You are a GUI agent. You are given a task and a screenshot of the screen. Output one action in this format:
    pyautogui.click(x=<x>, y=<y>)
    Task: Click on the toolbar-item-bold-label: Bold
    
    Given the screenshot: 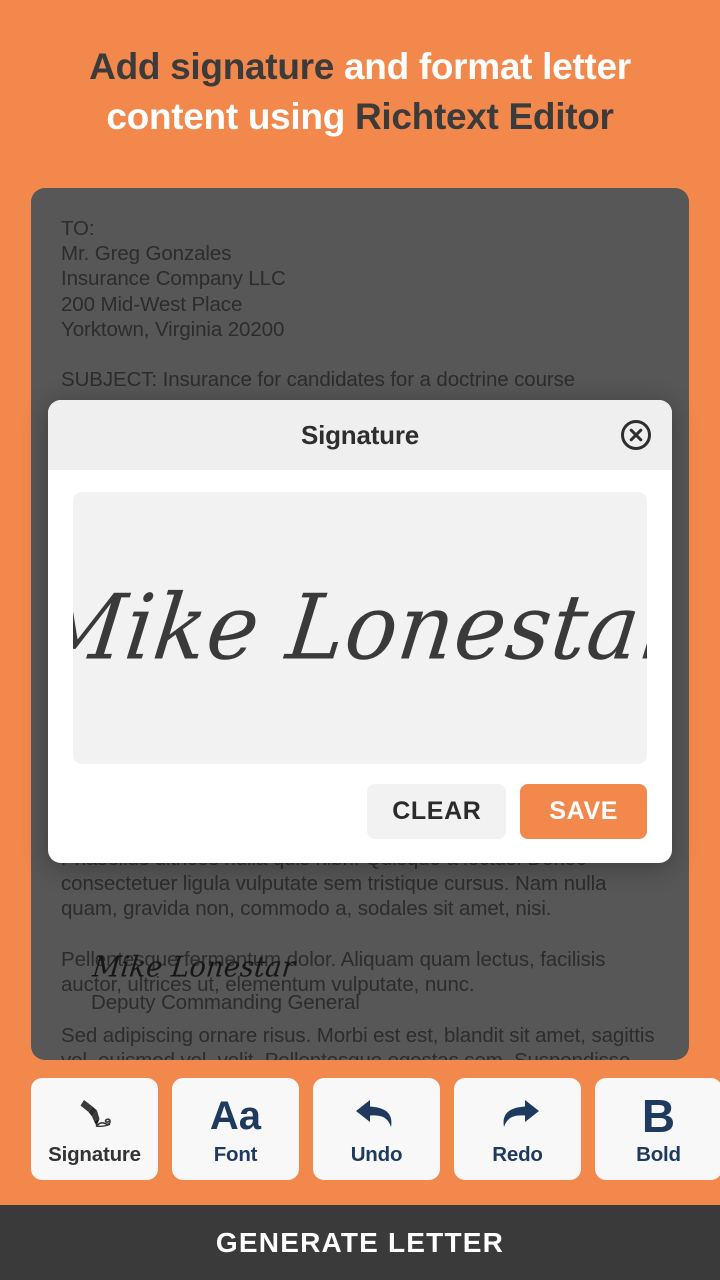 What is the action you would take?
    pyautogui.click(x=658, y=1154)
    